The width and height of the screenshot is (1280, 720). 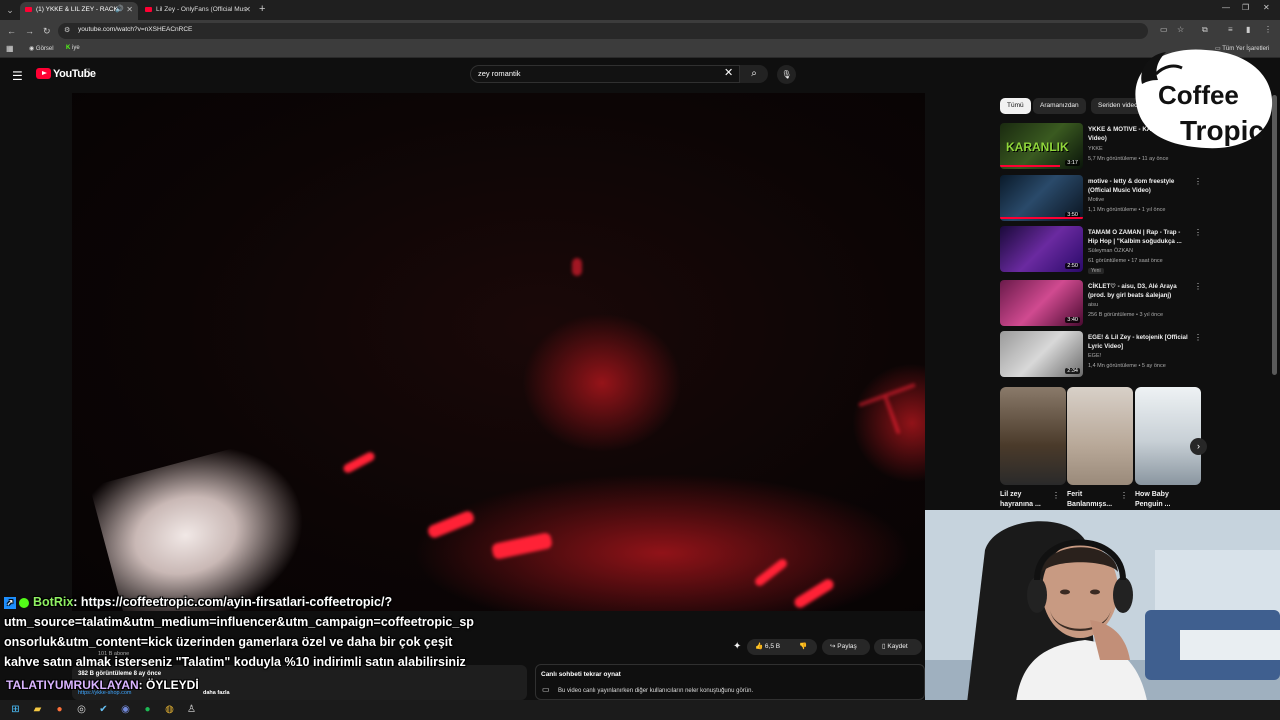 I want to click on thumbs-down-icon: 👎, so click(x=803, y=647).